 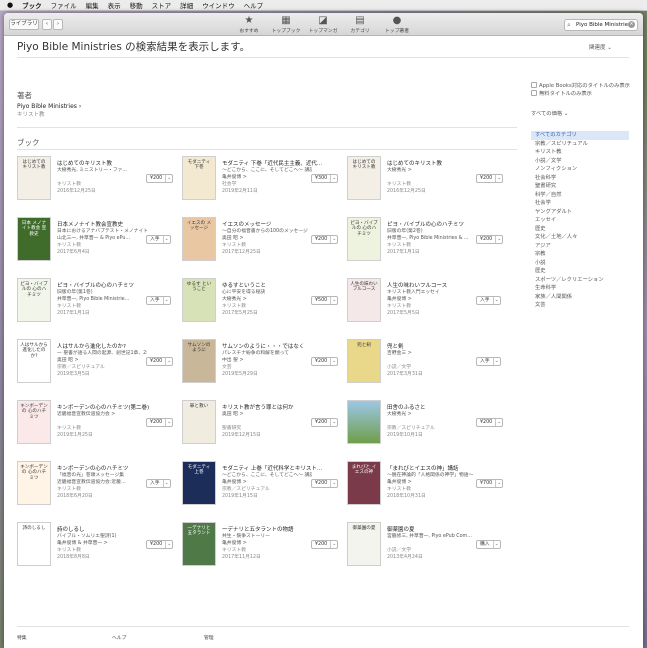 What do you see at coordinates (549, 113) in the screenshot?
I see `price-filter-dropdown: すべての価格 ⌄` at bounding box center [549, 113].